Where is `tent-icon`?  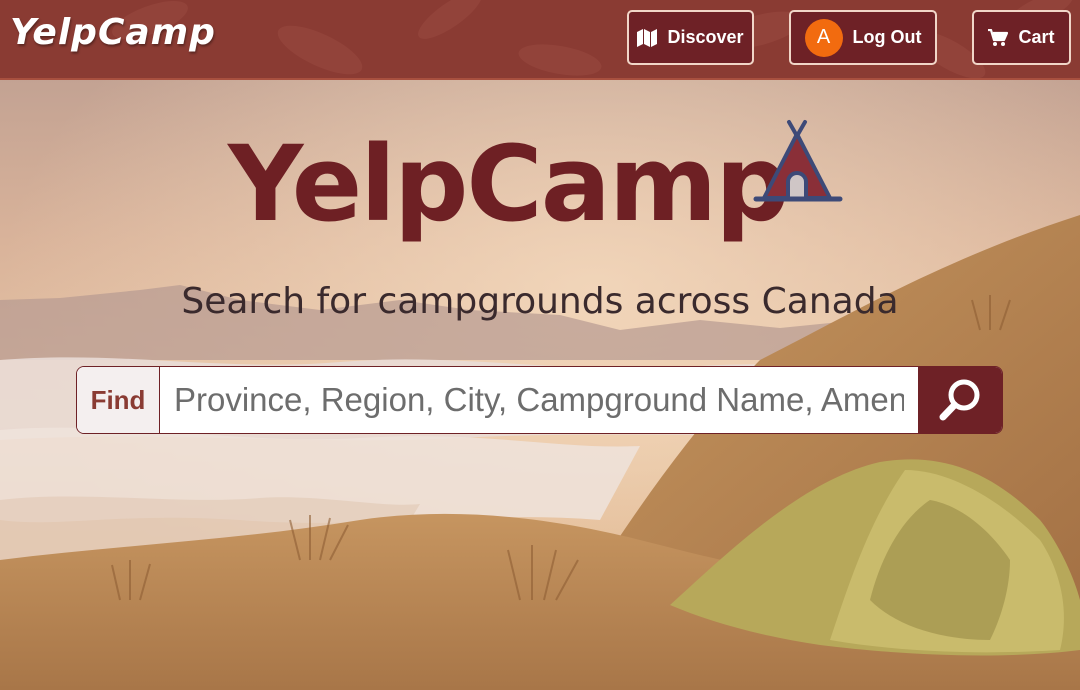 tent-icon is located at coordinates (798, 161).